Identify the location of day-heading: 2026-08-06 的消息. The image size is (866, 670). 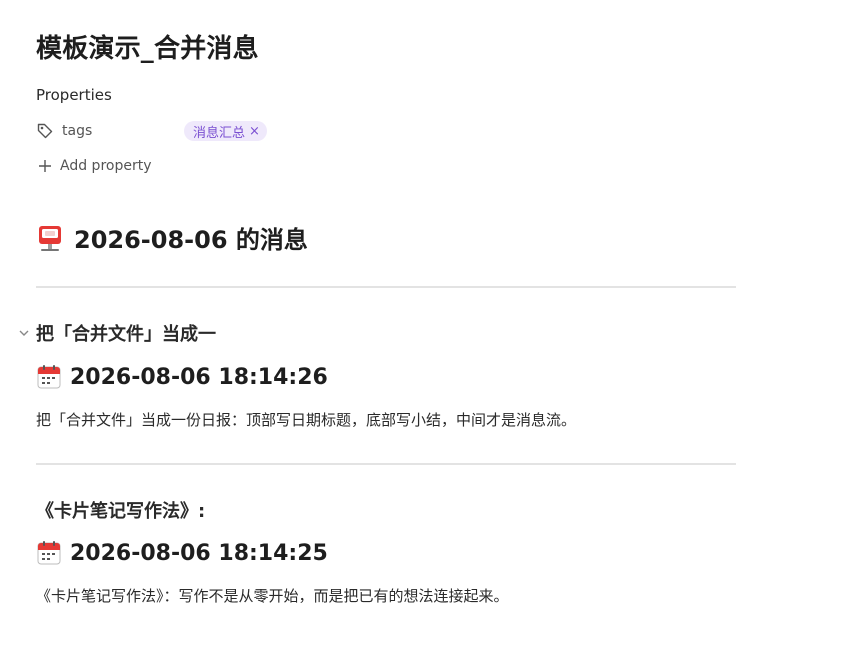
(172, 237).